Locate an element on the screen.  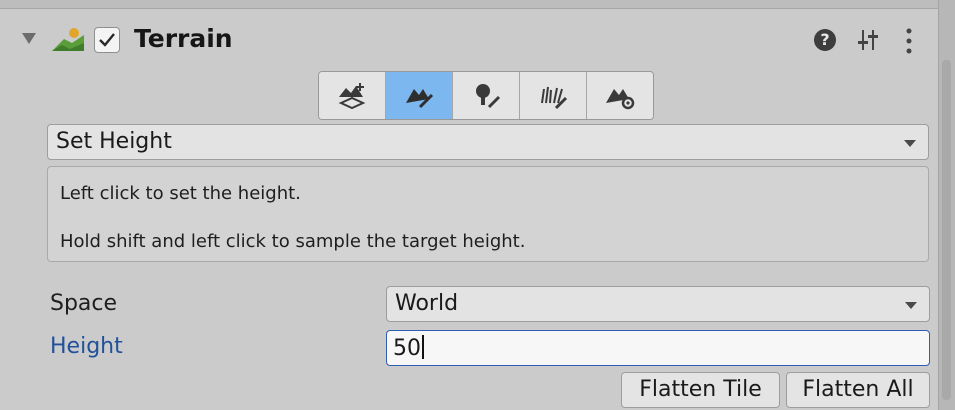
height-value: 50 is located at coordinates (407, 348).